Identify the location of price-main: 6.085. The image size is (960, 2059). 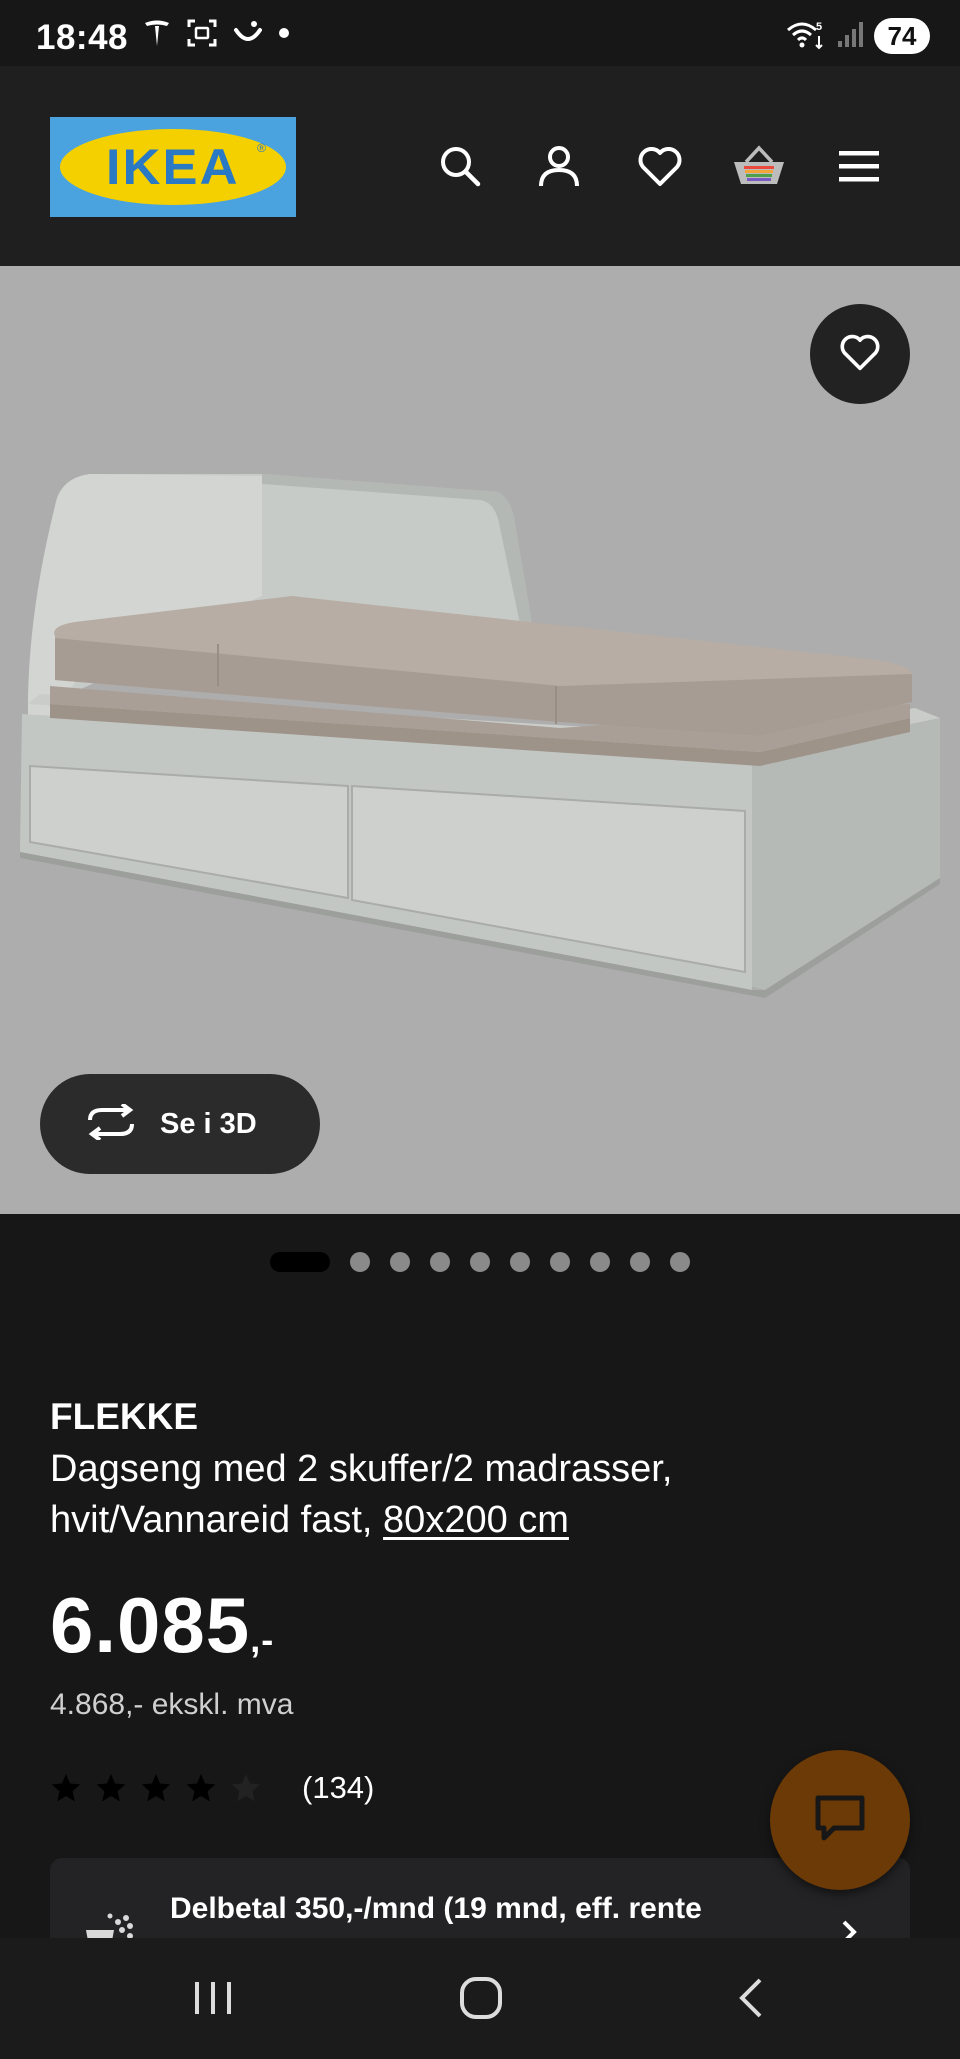
(150, 1625).